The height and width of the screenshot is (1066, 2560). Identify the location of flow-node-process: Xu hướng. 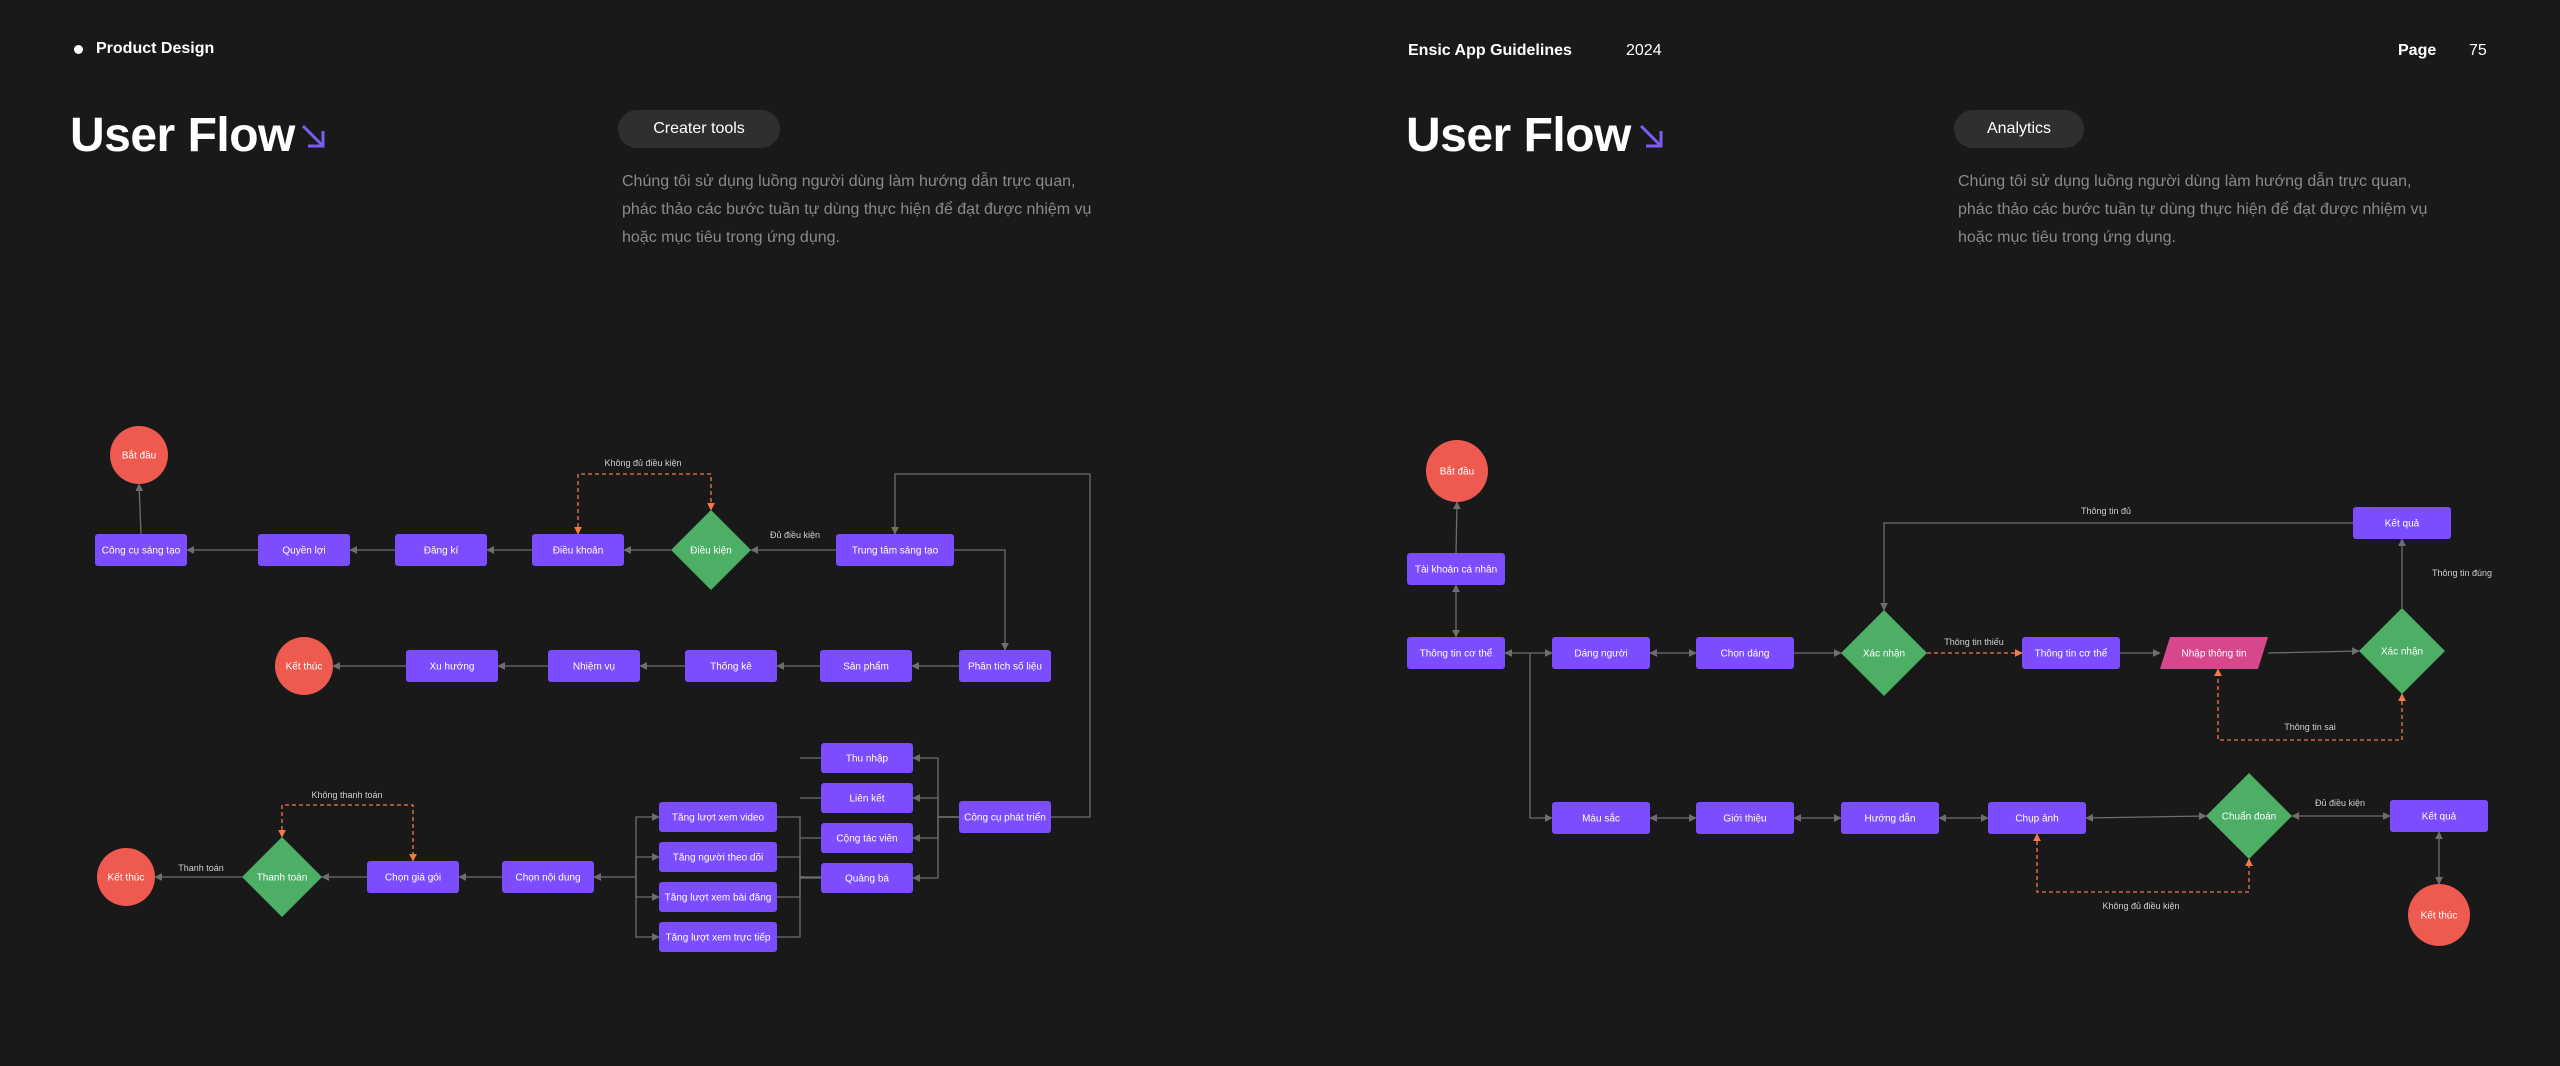
(452, 666).